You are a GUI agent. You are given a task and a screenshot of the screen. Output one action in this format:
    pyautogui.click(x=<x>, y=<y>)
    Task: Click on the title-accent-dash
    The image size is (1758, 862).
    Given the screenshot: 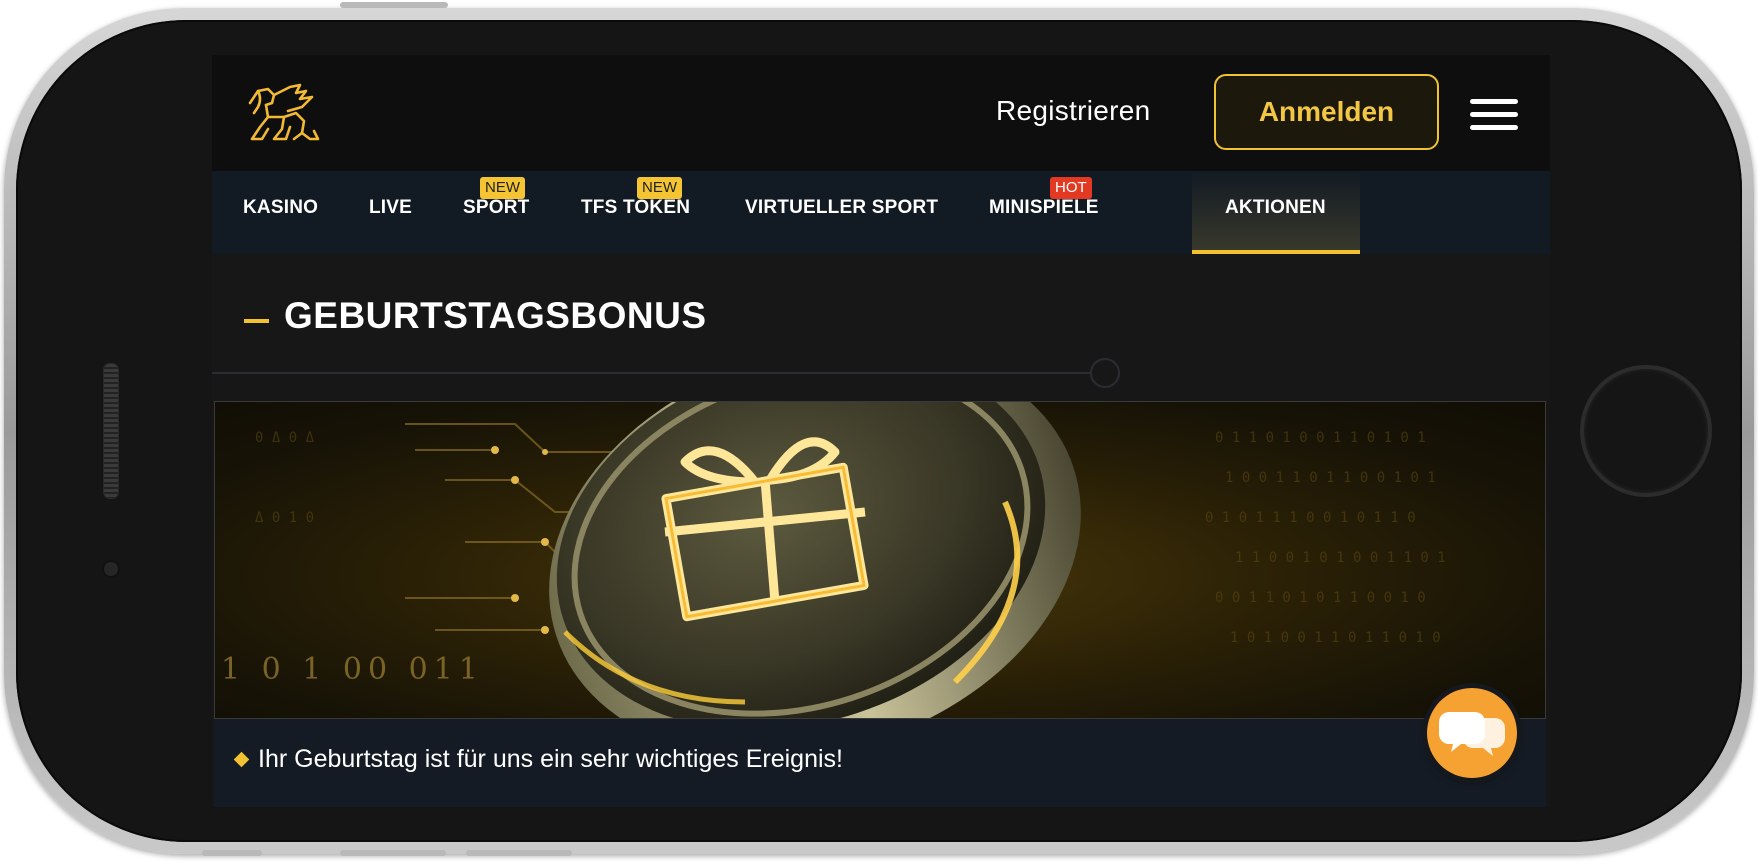 What is the action you would take?
    pyautogui.click(x=256, y=321)
    